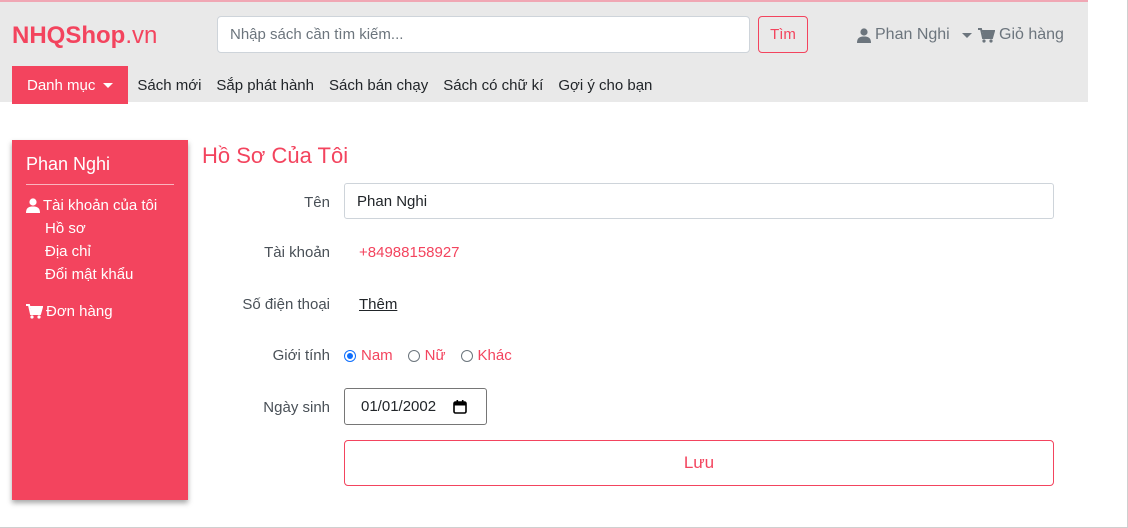  What do you see at coordinates (378, 85) in the screenshot?
I see `nav-link-best-sellers: Sách bán chạy` at bounding box center [378, 85].